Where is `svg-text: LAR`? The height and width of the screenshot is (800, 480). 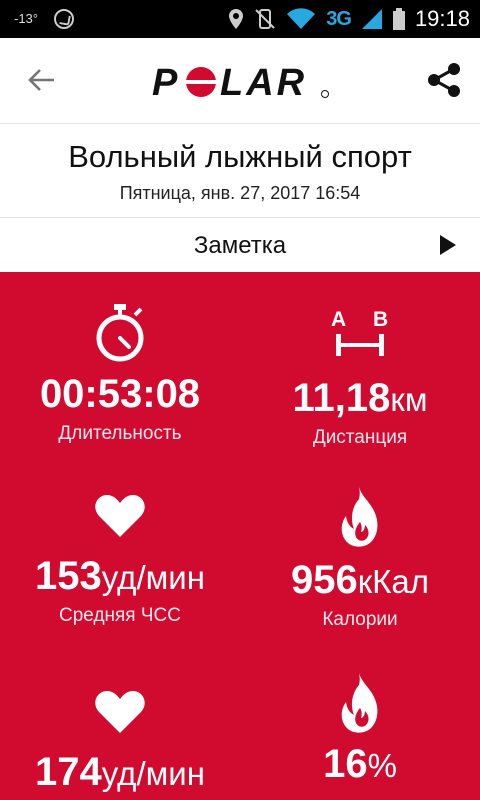 svg-text: LAR is located at coordinates (263, 82).